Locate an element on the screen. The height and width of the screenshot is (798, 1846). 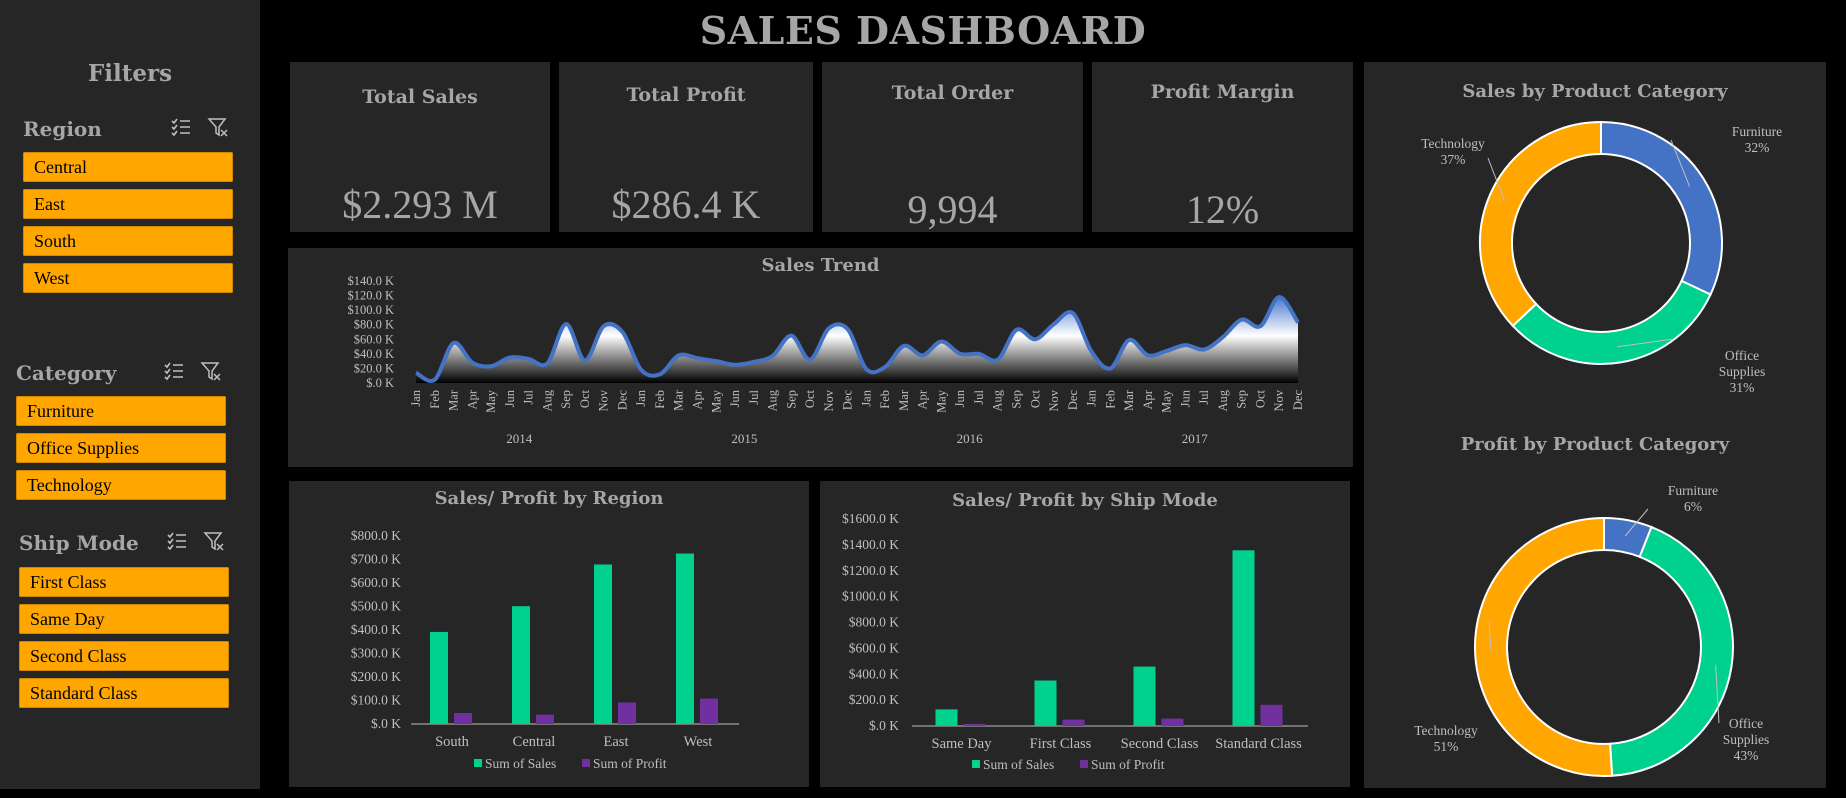
slicer-region-title: Region is located at coordinates (62, 129).